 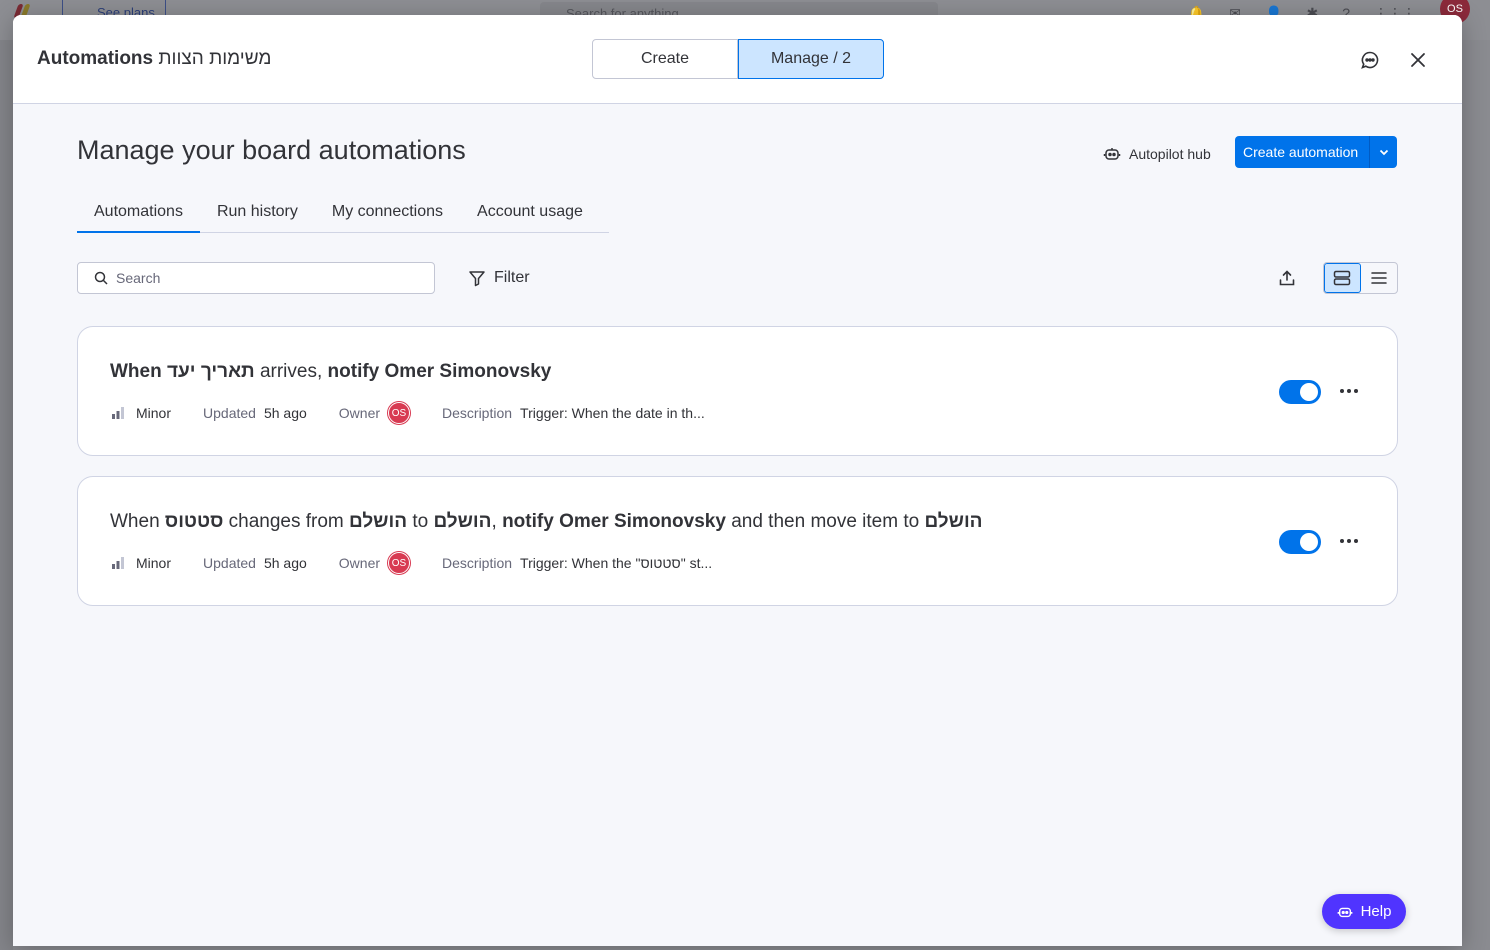 What do you see at coordinates (1376, 911) in the screenshot?
I see `help-label: Help` at bounding box center [1376, 911].